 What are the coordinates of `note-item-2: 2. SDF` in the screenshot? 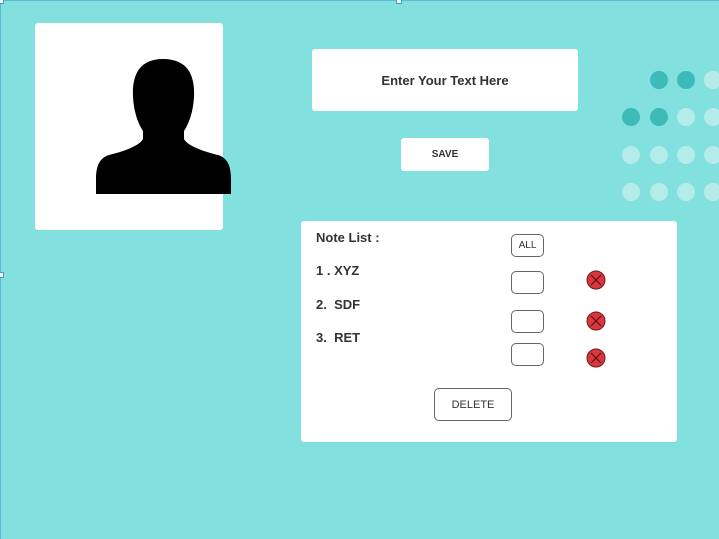 It's located at (338, 304).